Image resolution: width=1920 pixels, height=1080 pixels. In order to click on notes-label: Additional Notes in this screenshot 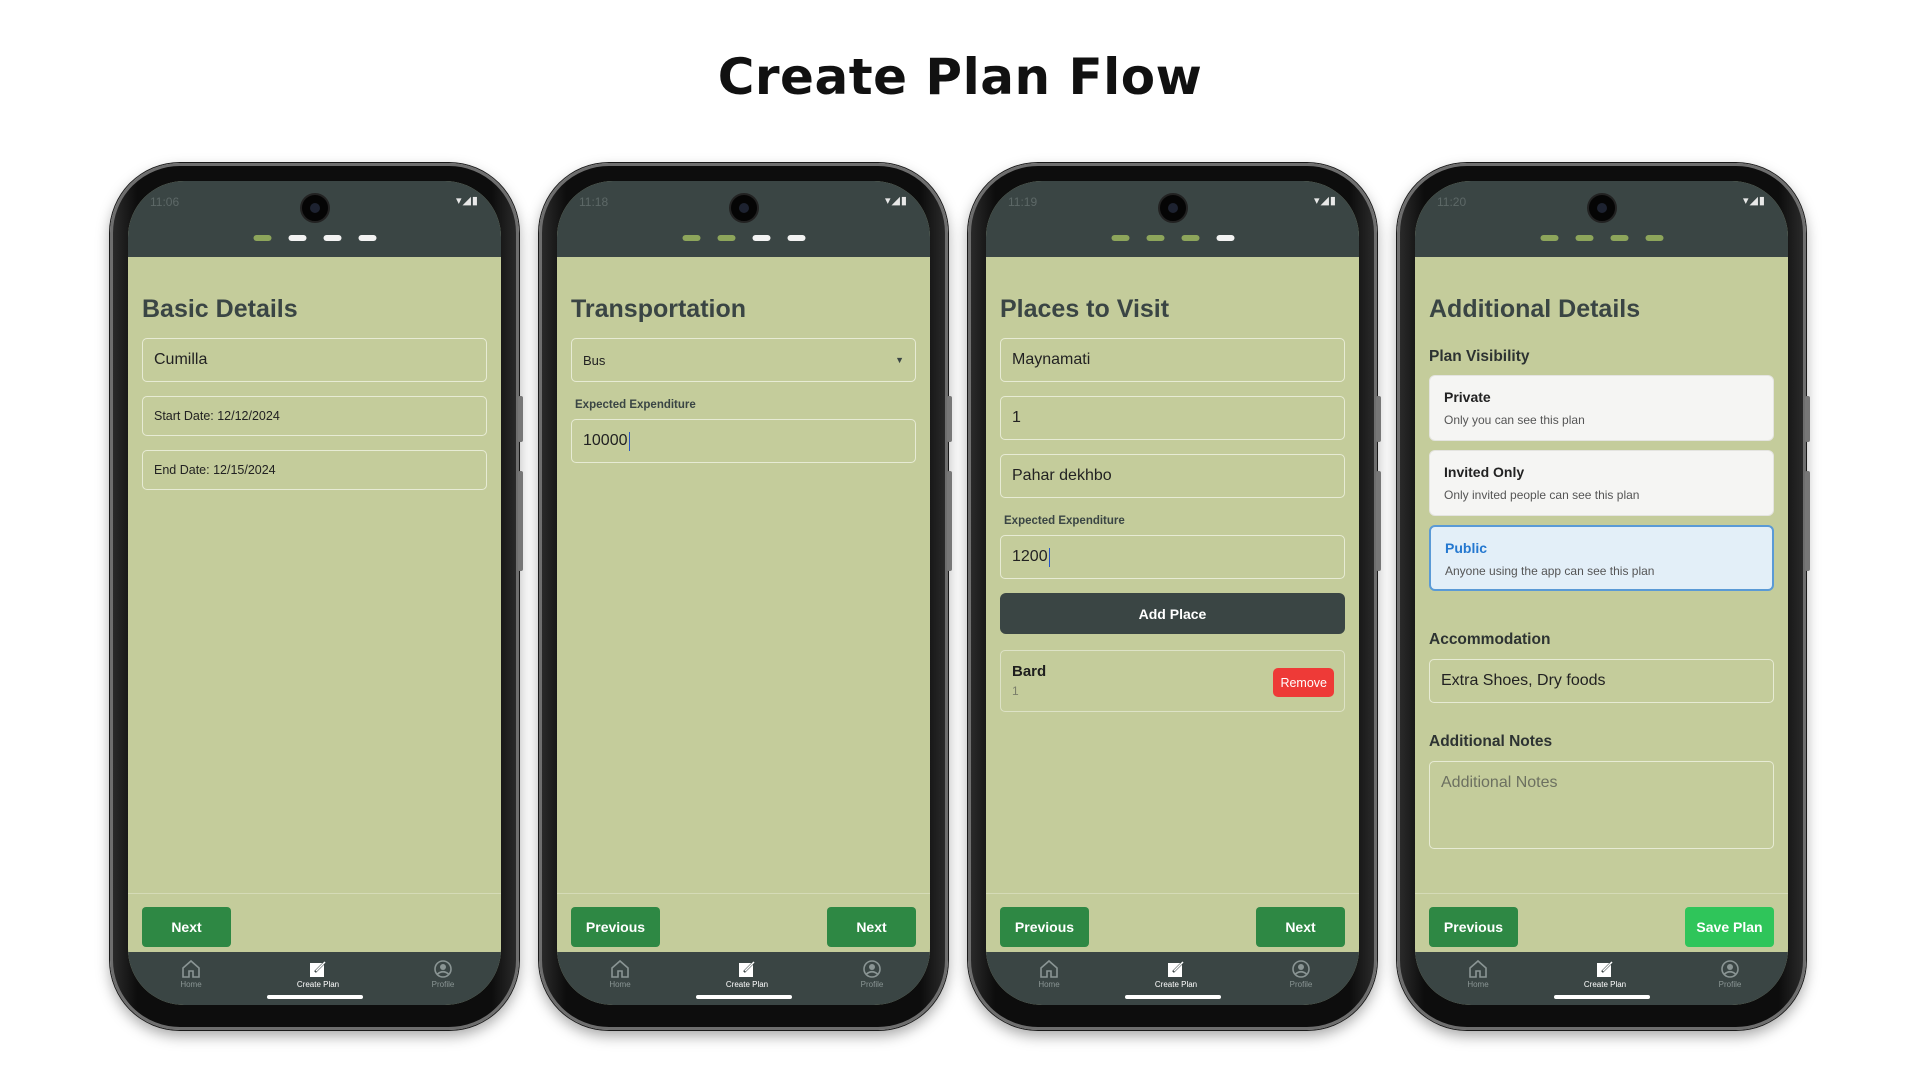, I will do `click(1491, 741)`.